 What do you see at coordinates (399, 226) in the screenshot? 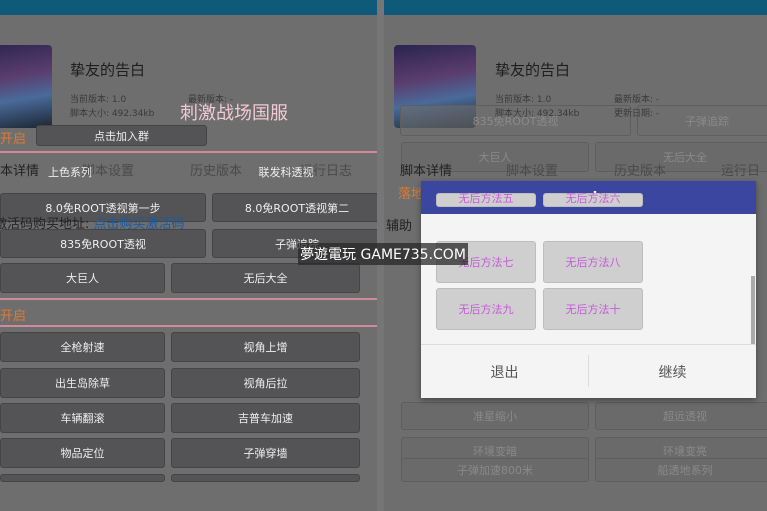
I see `aux-label: 辅助` at bounding box center [399, 226].